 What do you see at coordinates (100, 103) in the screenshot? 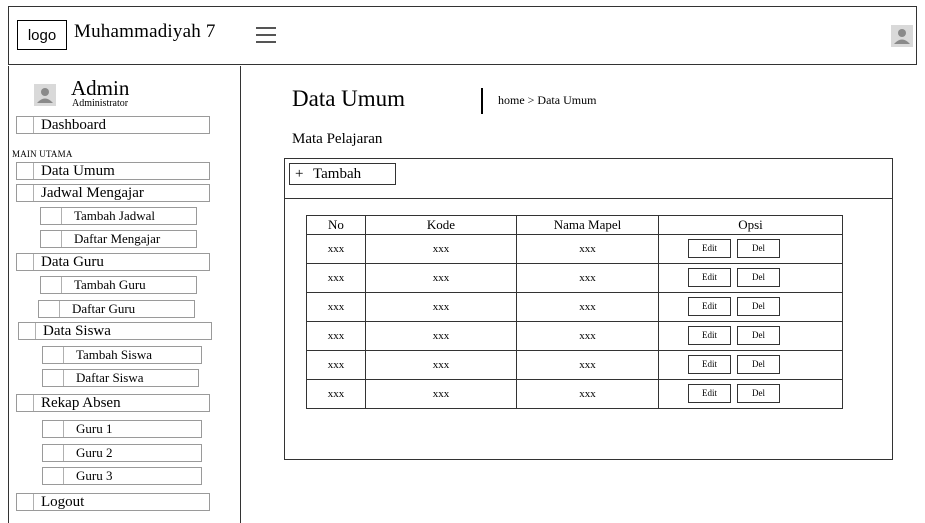
I see `admin-role: Administrator` at bounding box center [100, 103].